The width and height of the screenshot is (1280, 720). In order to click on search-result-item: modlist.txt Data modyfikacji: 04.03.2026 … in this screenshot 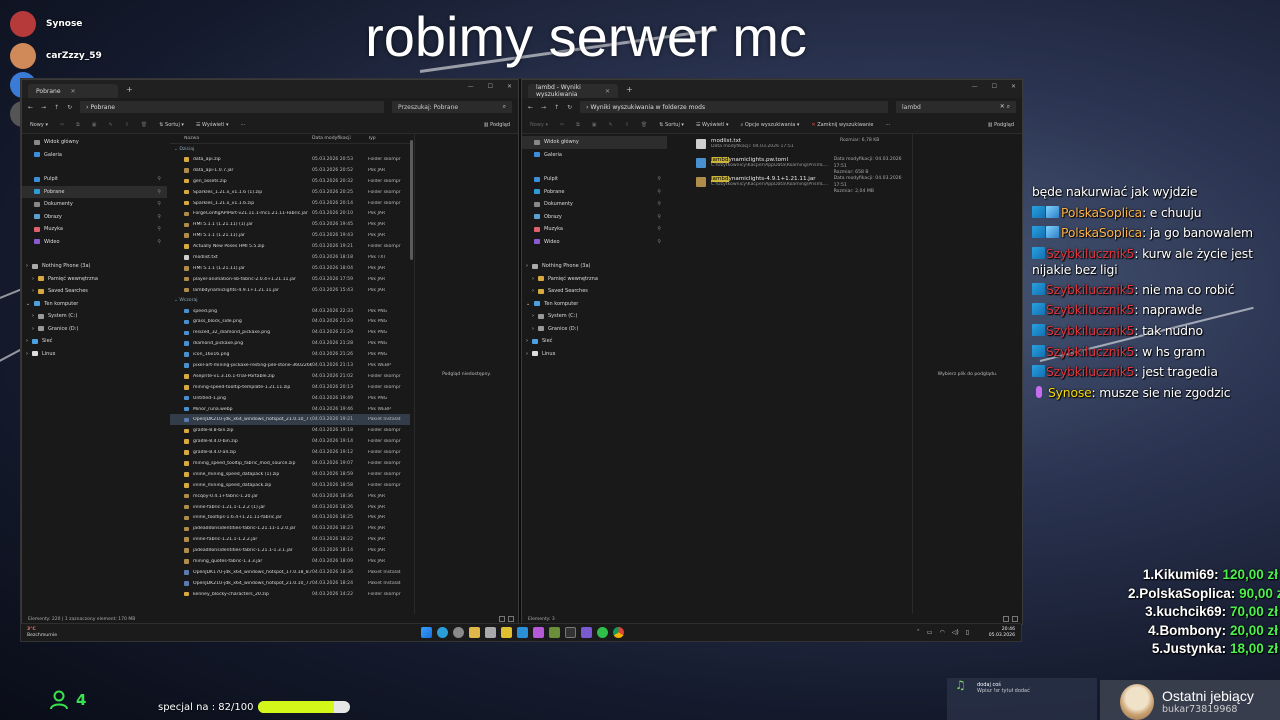, I will do `click(802, 145)`.